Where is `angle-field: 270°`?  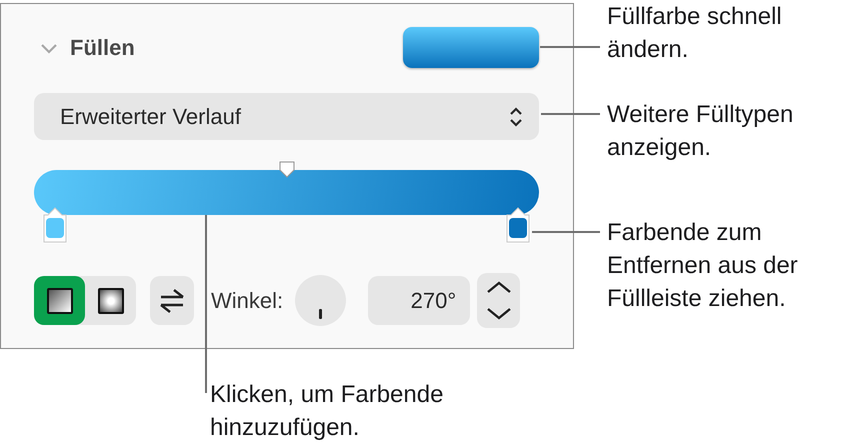
angle-field: 270° is located at coordinates (419, 300).